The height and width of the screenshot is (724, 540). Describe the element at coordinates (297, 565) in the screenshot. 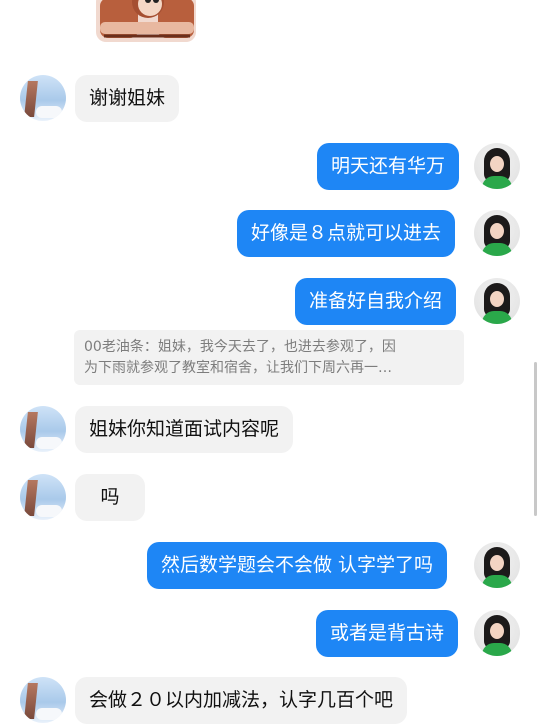

I see `message-bubble-outgoing: 然后数学题会不会做 认字学了吗` at that location.